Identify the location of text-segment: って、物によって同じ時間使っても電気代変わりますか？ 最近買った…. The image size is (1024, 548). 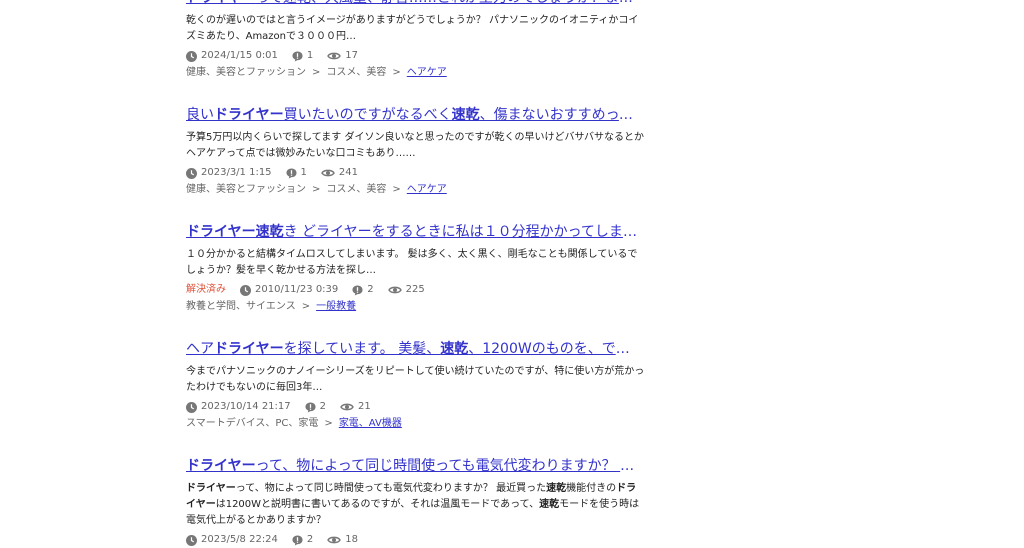
(448, 466).